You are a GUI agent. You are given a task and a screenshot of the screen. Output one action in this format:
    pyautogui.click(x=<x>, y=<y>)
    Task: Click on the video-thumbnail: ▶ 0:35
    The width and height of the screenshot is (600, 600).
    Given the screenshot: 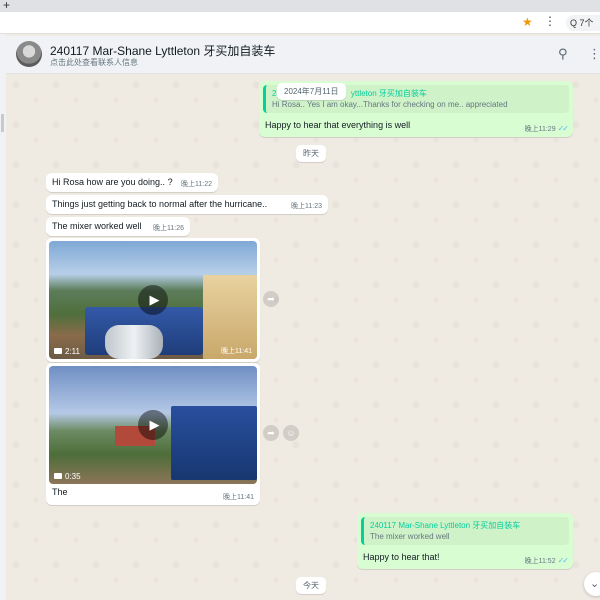 What is the action you would take?
    pyautogui.click(x=153, y=425)
    